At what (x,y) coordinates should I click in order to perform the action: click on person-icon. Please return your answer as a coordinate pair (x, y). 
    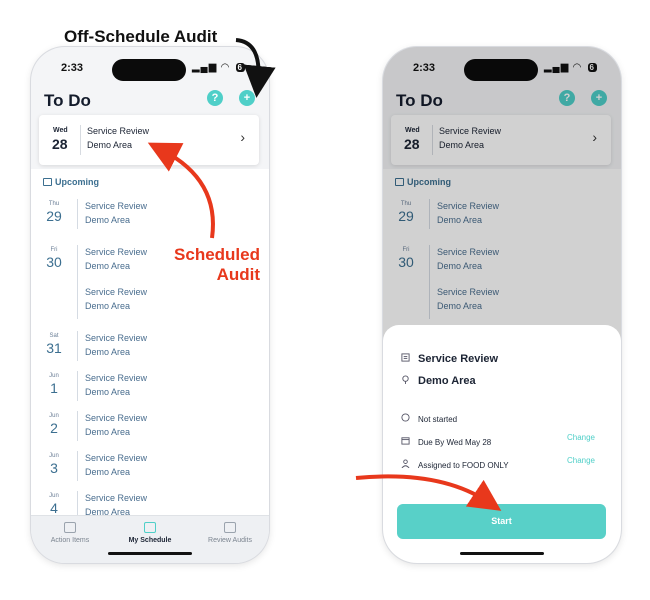
    Looking at the image, I should click on (405, 463).